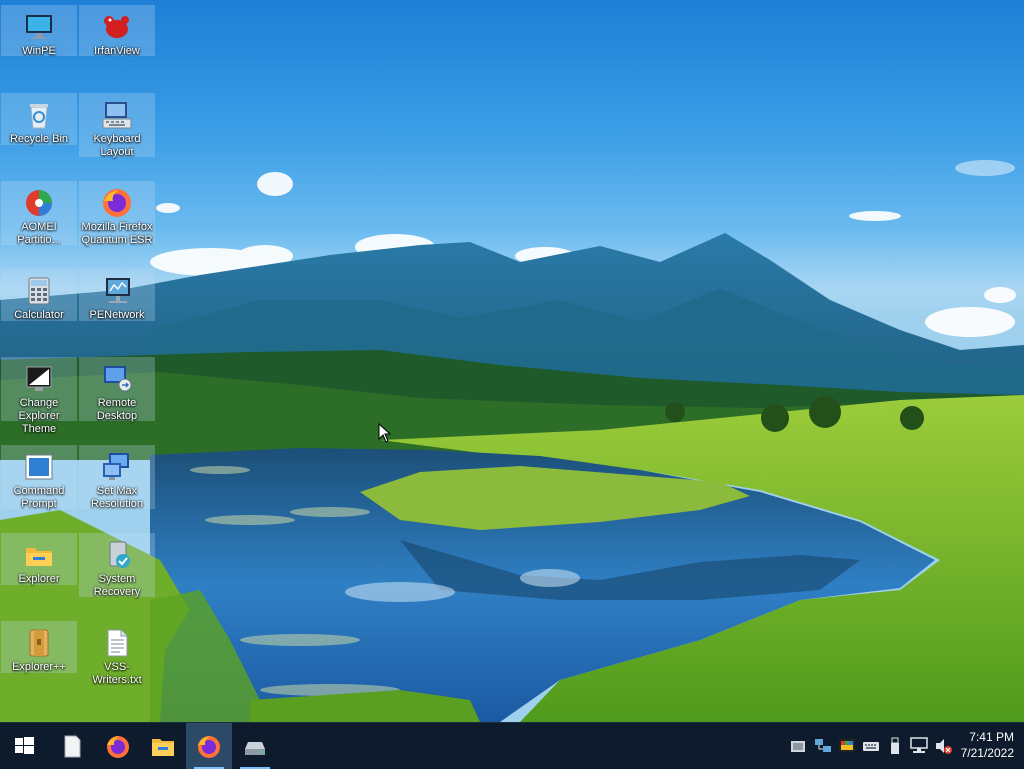 This screenshot has width=1024, height=774. I want to click on icon-label: Explorer++, so click(39, 667).